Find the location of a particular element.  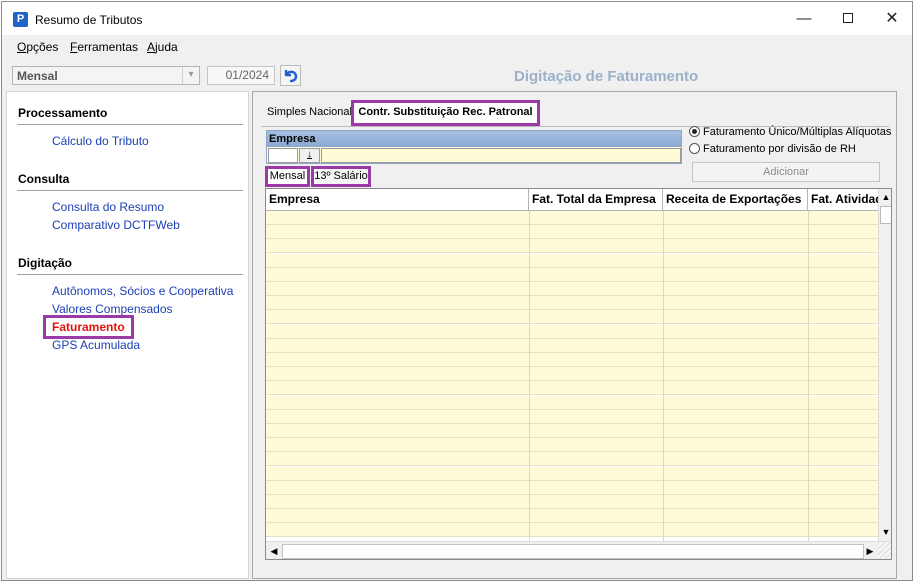

radio-checked-icon is located at coordinates (694, 131).